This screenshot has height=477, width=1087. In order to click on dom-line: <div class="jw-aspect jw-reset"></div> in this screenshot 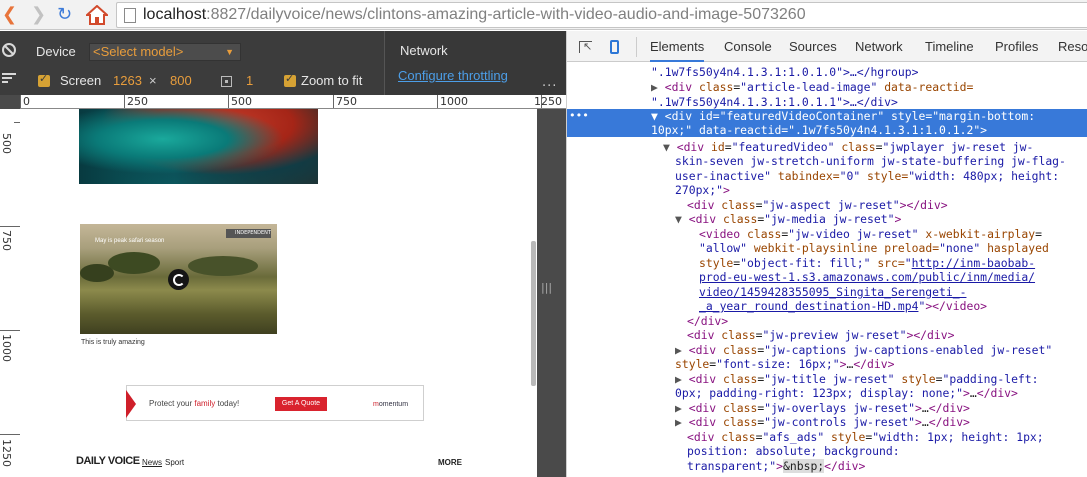, I will do `click(817, 205)`.